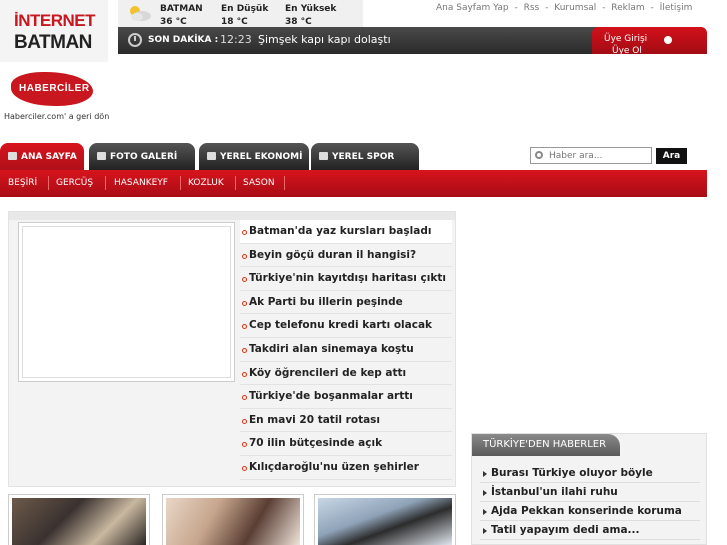 The width and height of the screenshot is (727, 545). What do you see at coordinates (676, 8) in the screenshot?
I see `topnav-contact: İletişim` at bounding box center [676, 8].